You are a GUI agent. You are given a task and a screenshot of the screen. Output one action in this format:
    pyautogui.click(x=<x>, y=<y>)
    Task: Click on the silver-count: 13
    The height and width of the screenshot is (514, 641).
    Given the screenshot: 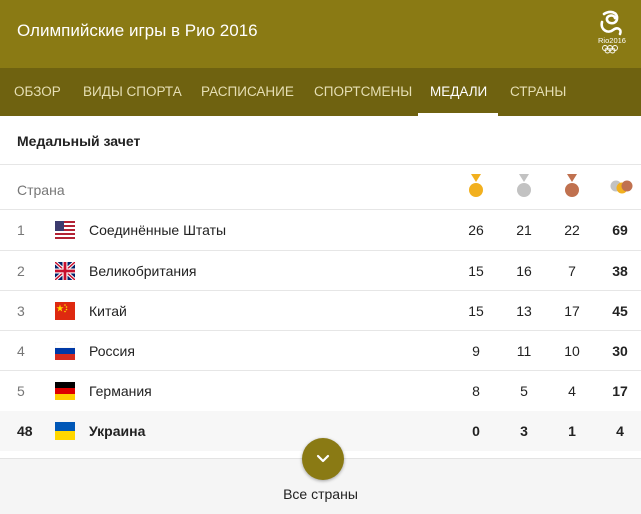 What is the action you would take?
    pyautogui.click(x=524, y=311)
    